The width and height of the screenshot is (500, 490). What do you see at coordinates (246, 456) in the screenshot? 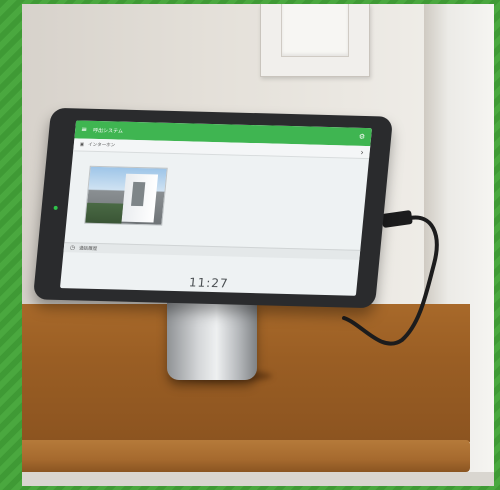
I see `shelf-edge` at bounding box center [246, 456].